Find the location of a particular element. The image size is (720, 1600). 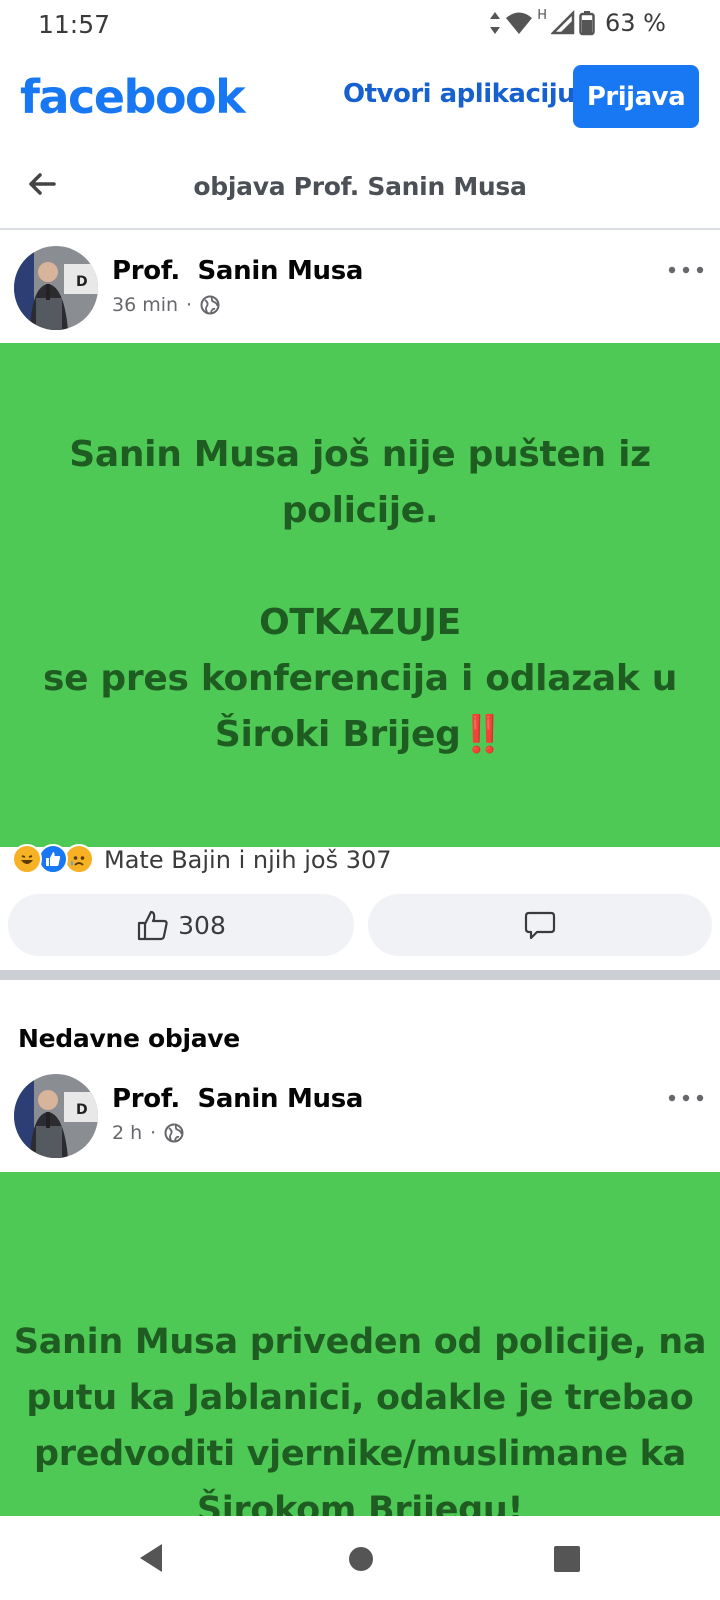

like-button: 308 is located at coordinates (181, 925).